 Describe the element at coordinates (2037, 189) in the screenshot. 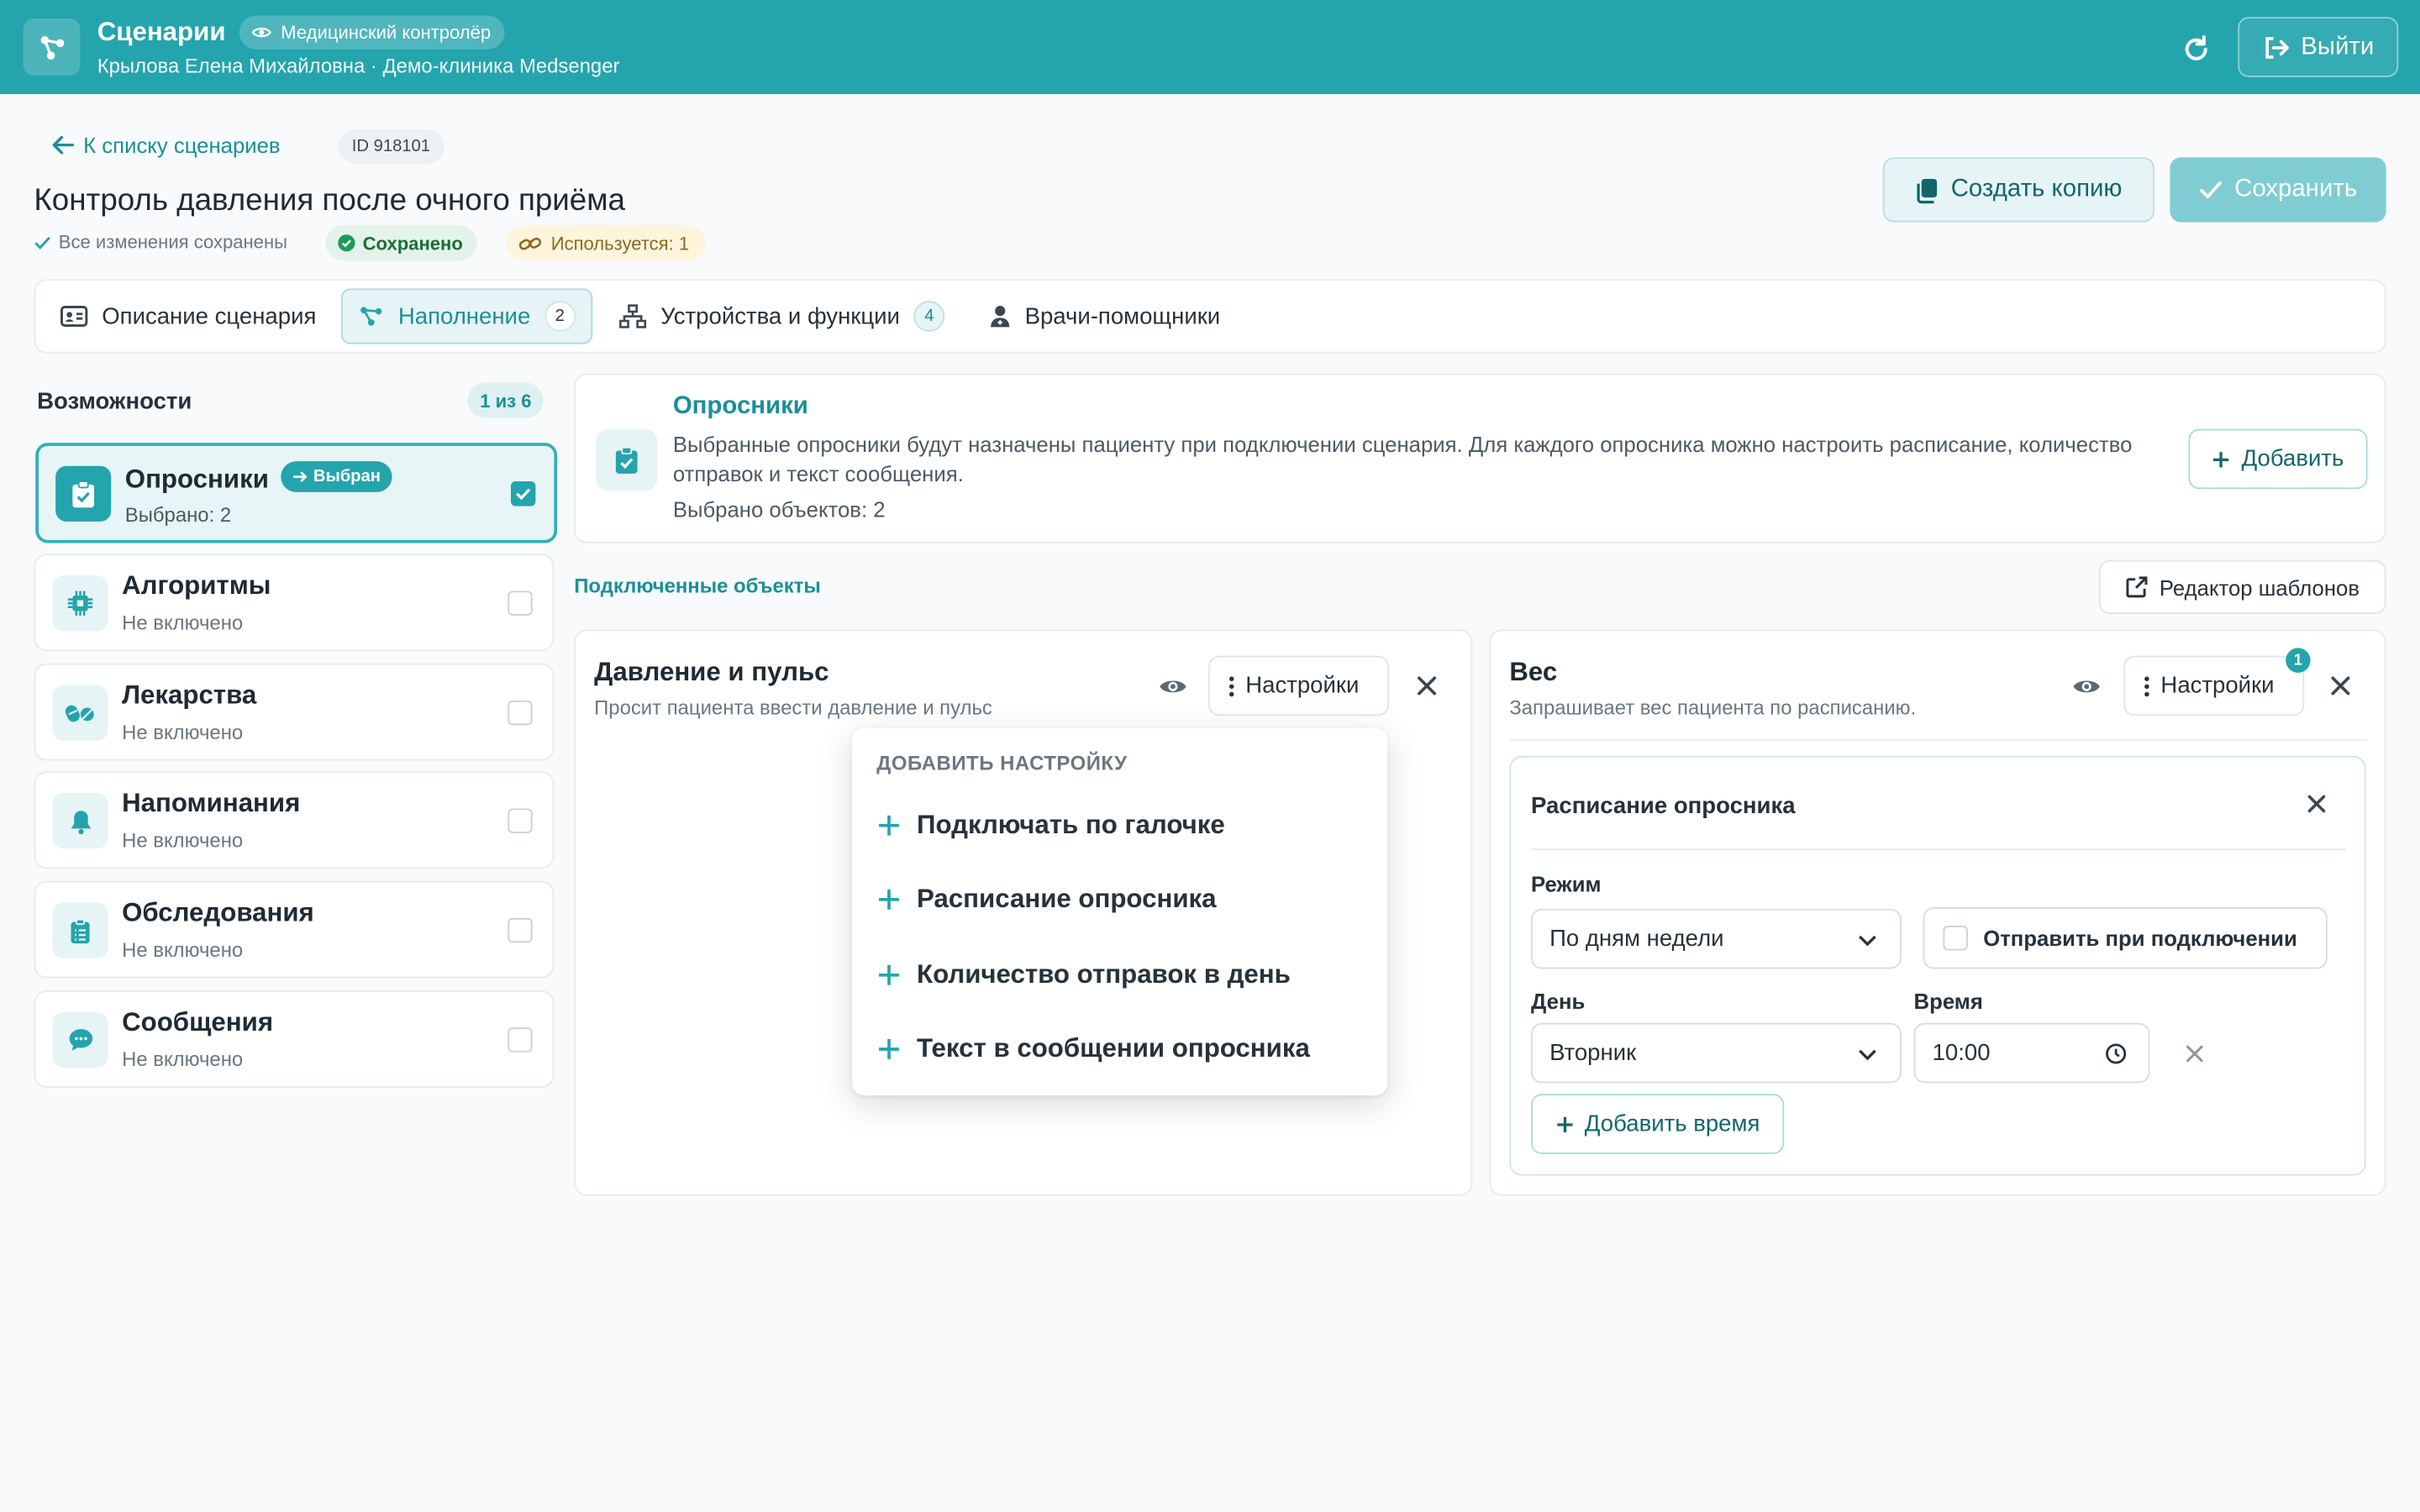

I see `create-copy-label: Создать копию` at that location.